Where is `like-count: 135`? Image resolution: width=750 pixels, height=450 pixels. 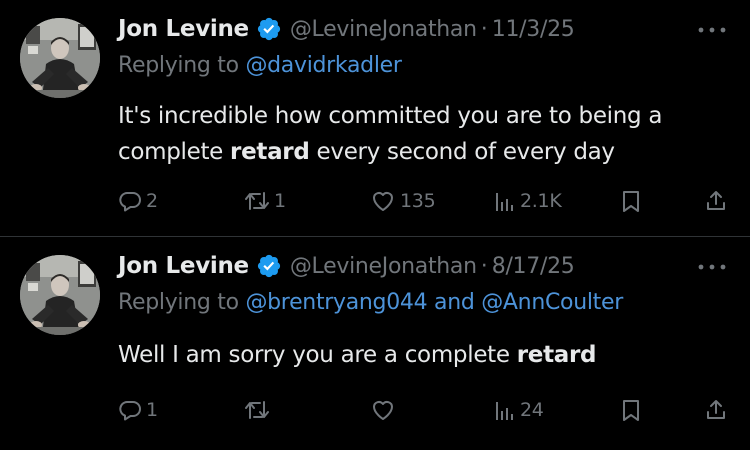 like-count: 135 is located at coordinates (418, 201).